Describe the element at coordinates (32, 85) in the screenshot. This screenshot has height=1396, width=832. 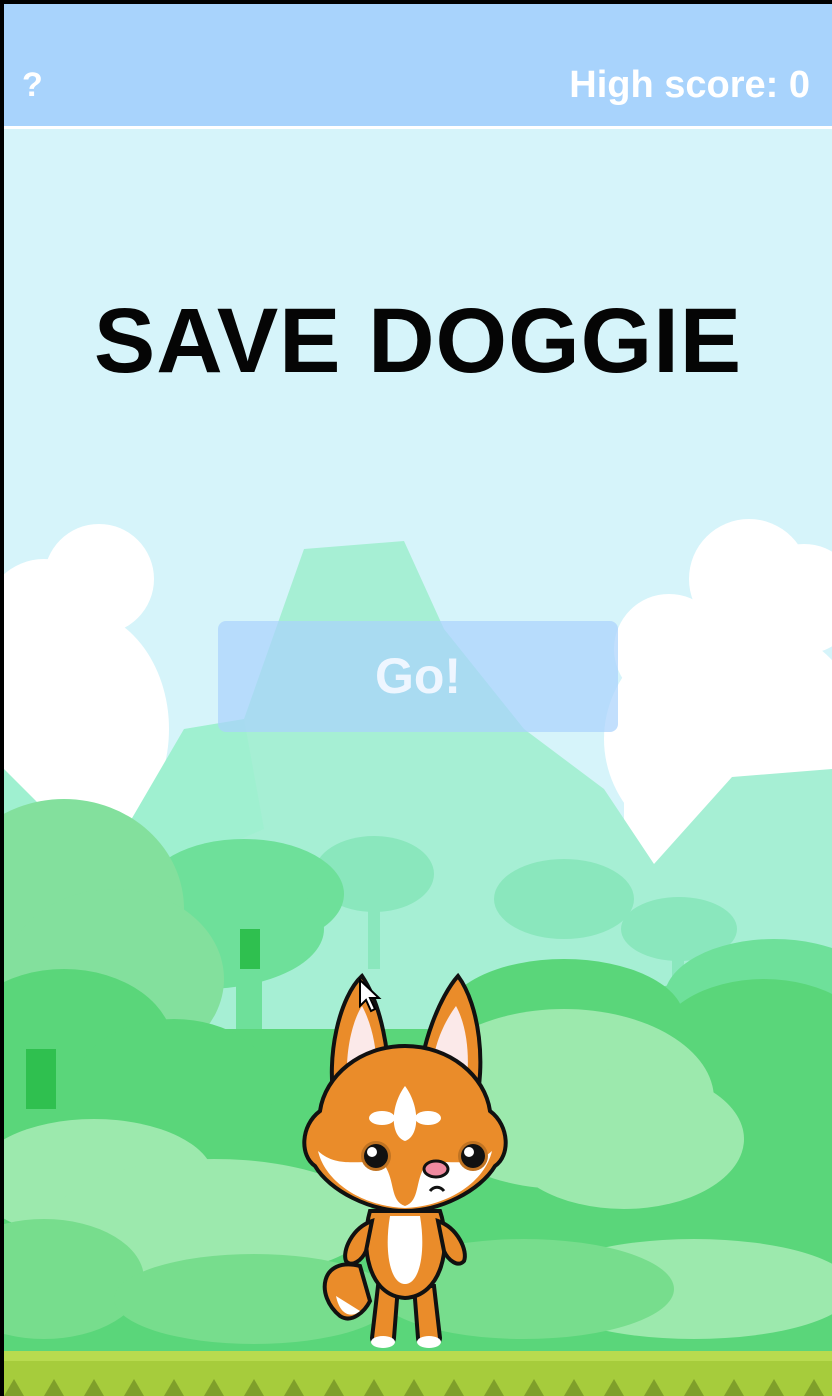
I see `help-button: ?` at that location.